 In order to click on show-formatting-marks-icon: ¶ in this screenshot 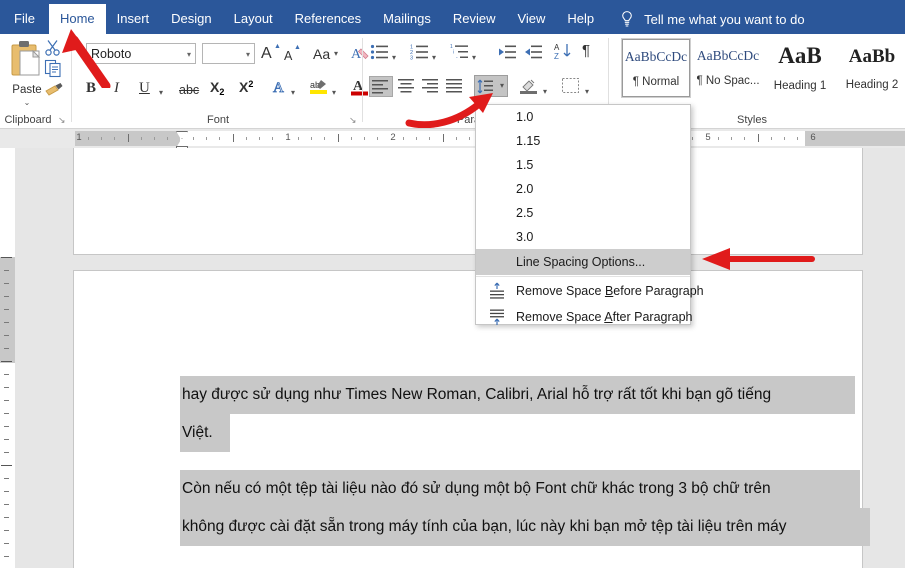, I will do `click(586, 51)`.